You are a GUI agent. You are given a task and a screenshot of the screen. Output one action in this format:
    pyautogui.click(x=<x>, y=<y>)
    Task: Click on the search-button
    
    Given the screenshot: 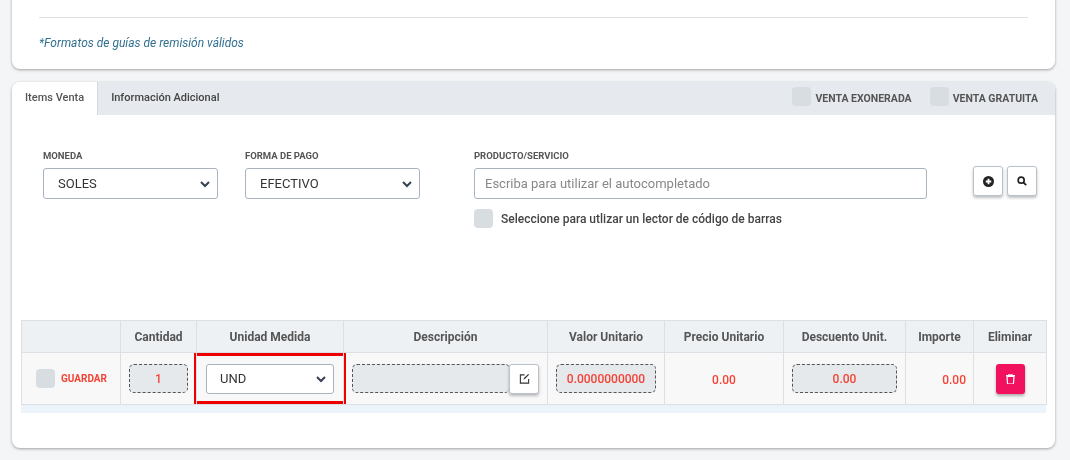 What is the action you would take?
    pyautogui.click(x=1022, y=181)
    